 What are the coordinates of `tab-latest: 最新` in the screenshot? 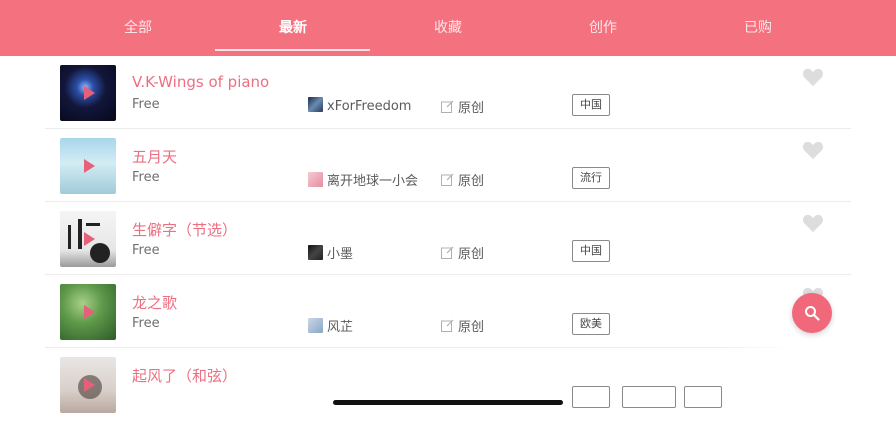 It's located at (293, 28).